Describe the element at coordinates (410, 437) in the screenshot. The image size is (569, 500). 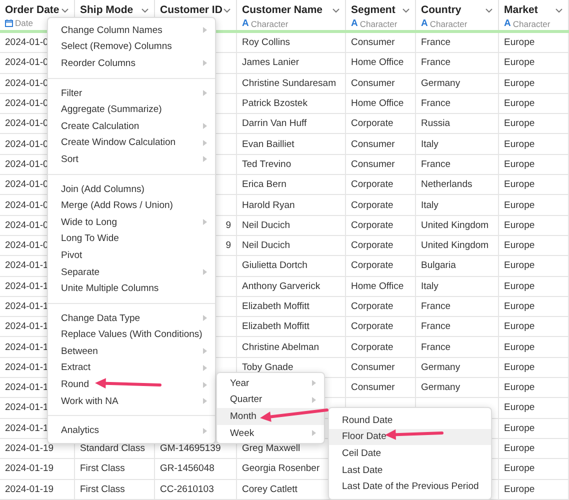
I see `menu-item: Floor Date` at that location.